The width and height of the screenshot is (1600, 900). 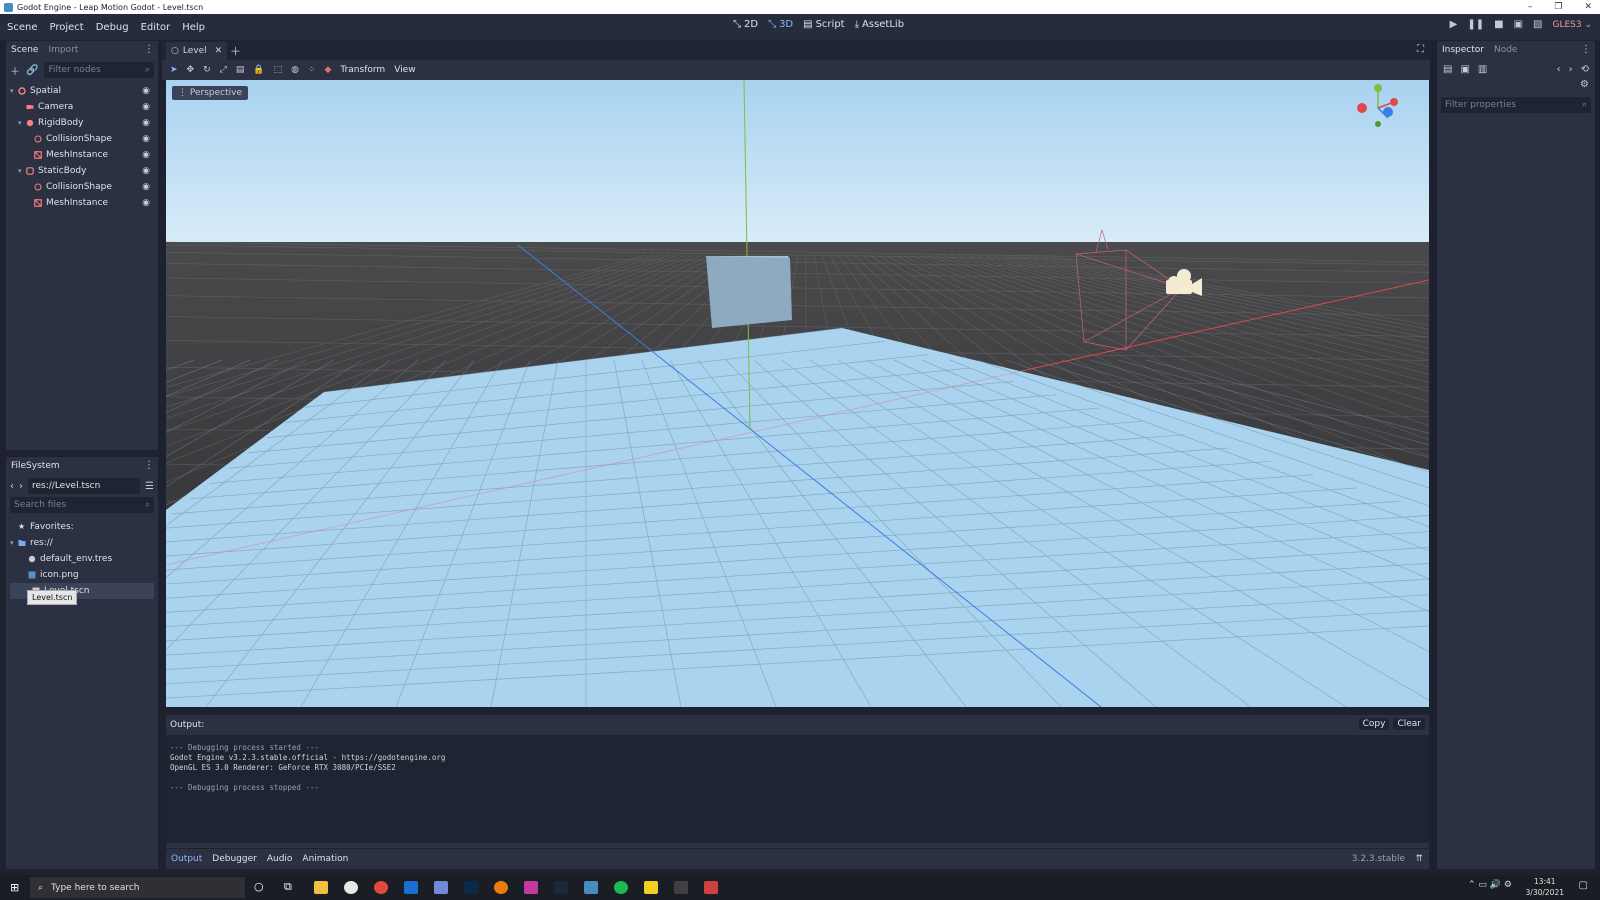 What do you see at coordinates (197, 51) in the screenshot?
I see `tab-level: ○ Level ✕` at bounding box center [197, 51].